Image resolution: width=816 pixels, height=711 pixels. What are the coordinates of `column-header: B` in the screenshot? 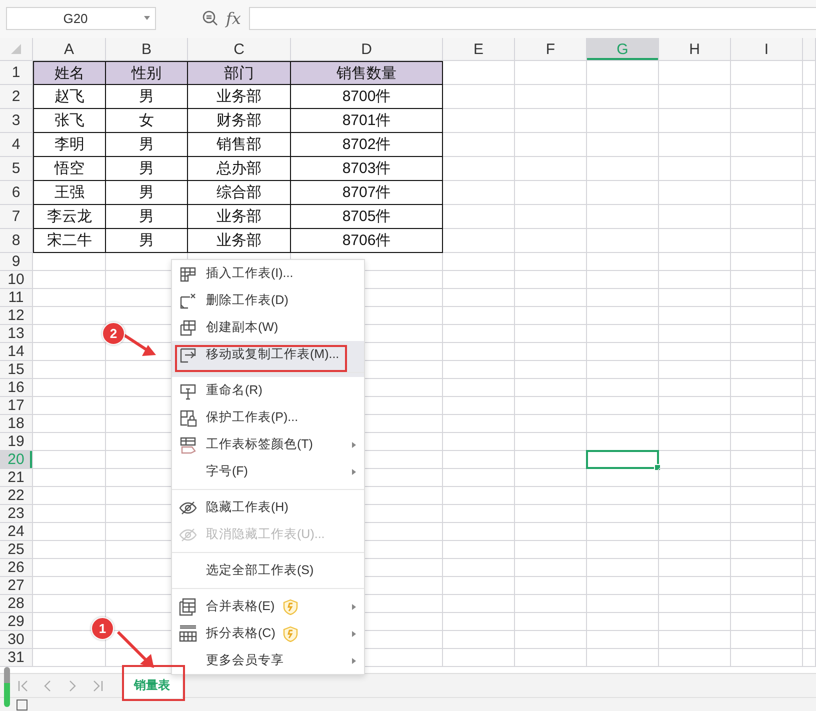 It's located at (147, 49).